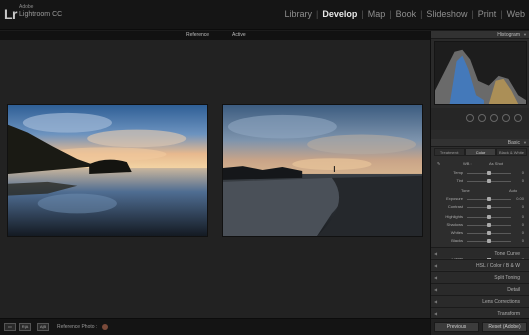  I want to click on app-brand: Adobe Lightroom CC, so click(41, 11).